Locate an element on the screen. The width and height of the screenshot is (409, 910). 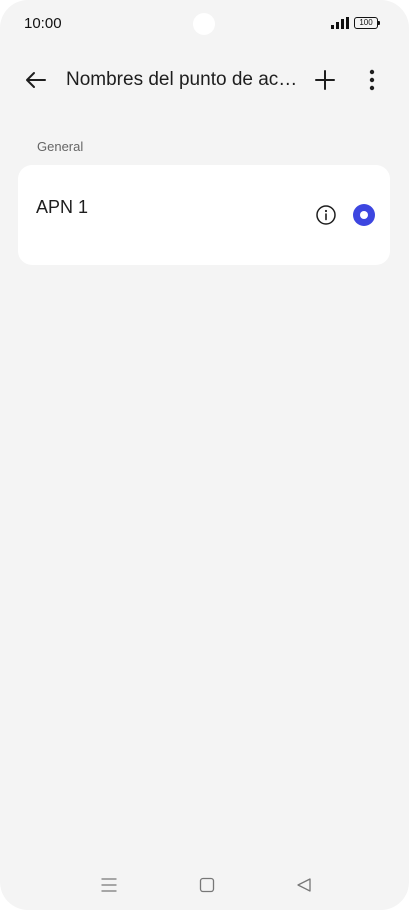
arrow-left-icon is located at coordinates (36, 80).